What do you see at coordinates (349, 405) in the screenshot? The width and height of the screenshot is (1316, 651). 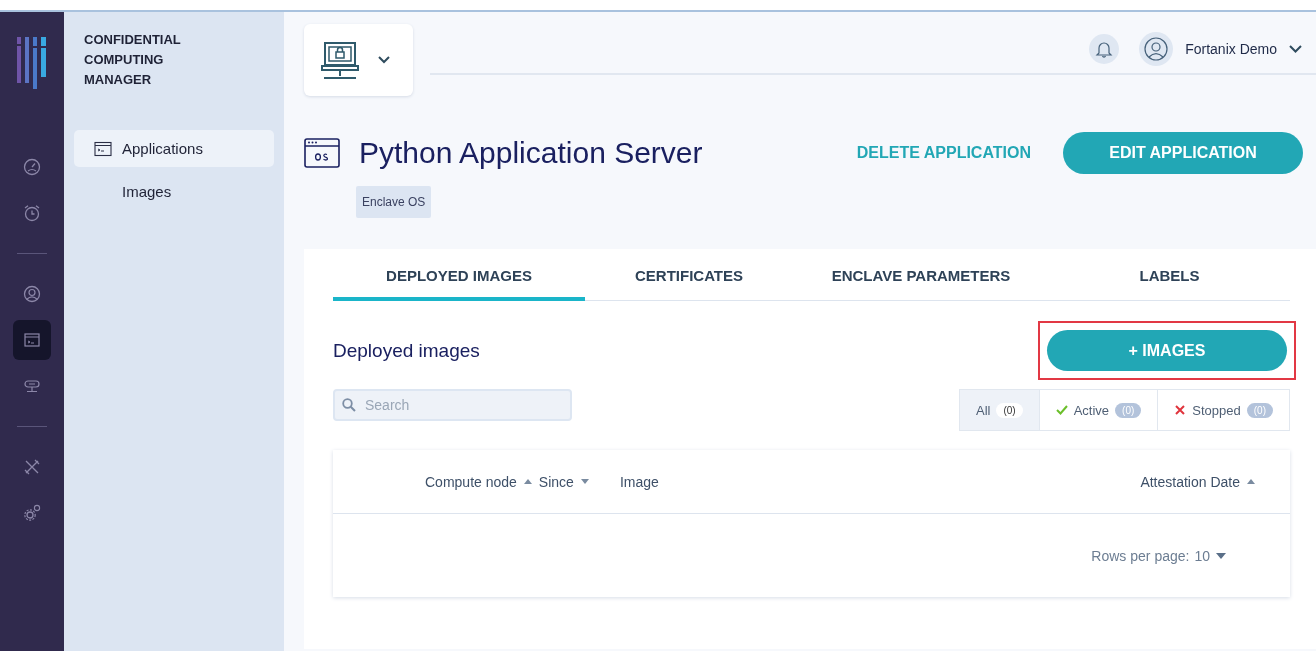 I see `search-icon` at bounding box center [349, 405].